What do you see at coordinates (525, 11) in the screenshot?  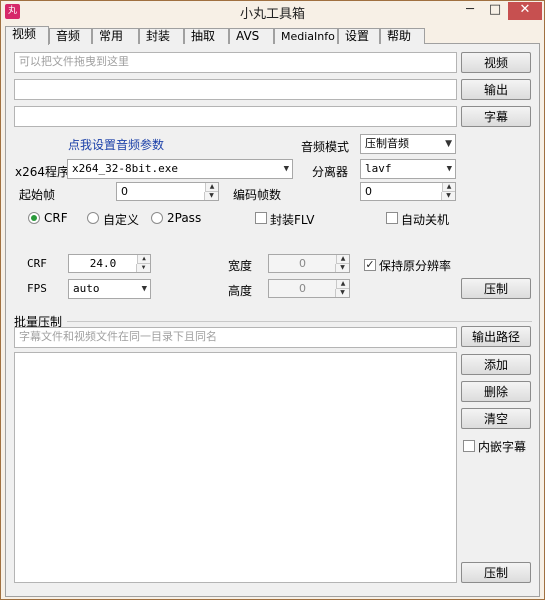 I see `close-button: ✕` at bounding box center [525, 11].